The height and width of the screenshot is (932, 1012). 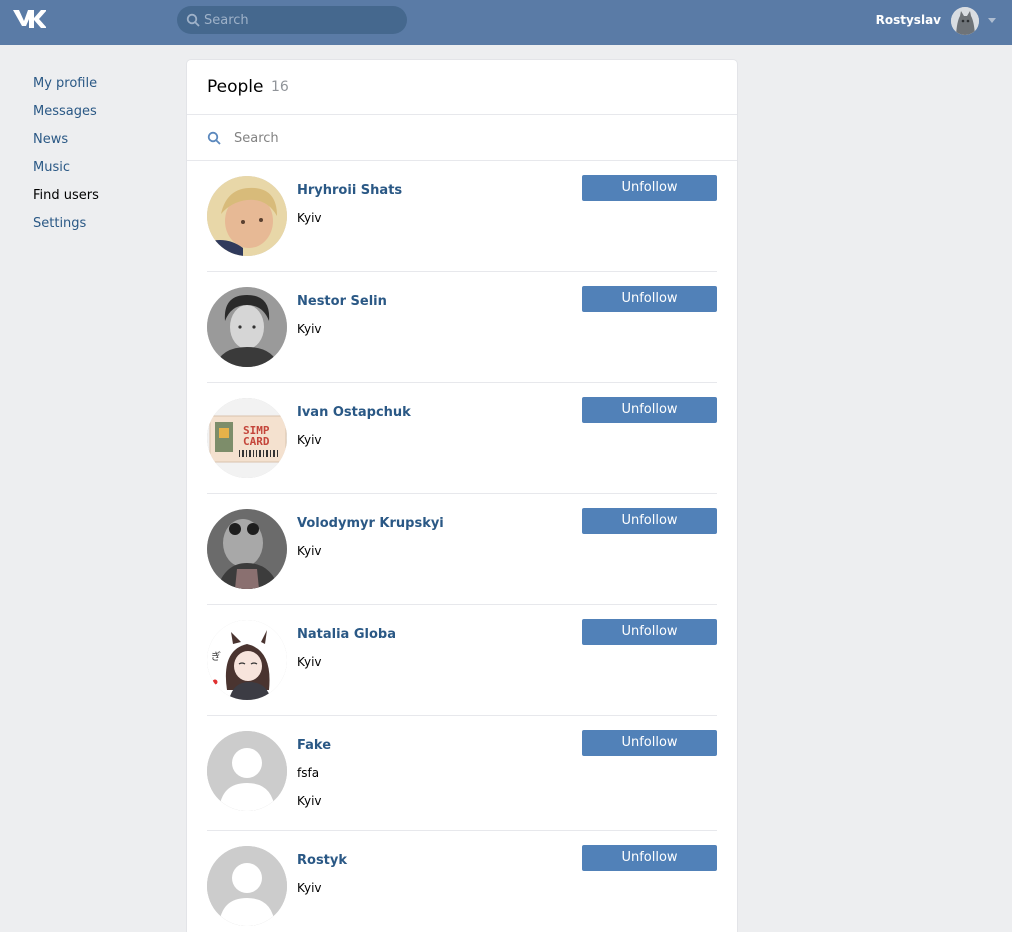 I want to click on sidebar-item-settings: Settings, so click(x=98, y=228).